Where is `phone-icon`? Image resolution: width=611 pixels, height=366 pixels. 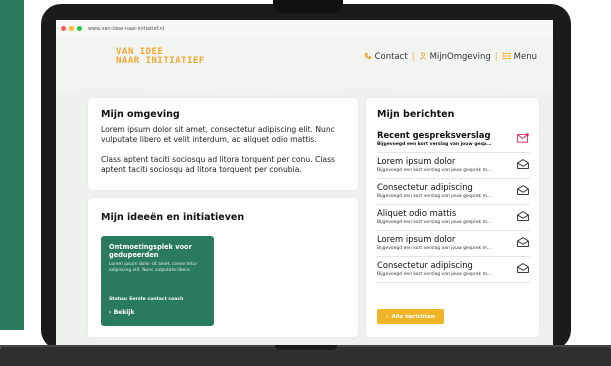 phone-icon is located at coordinates (368, 57).